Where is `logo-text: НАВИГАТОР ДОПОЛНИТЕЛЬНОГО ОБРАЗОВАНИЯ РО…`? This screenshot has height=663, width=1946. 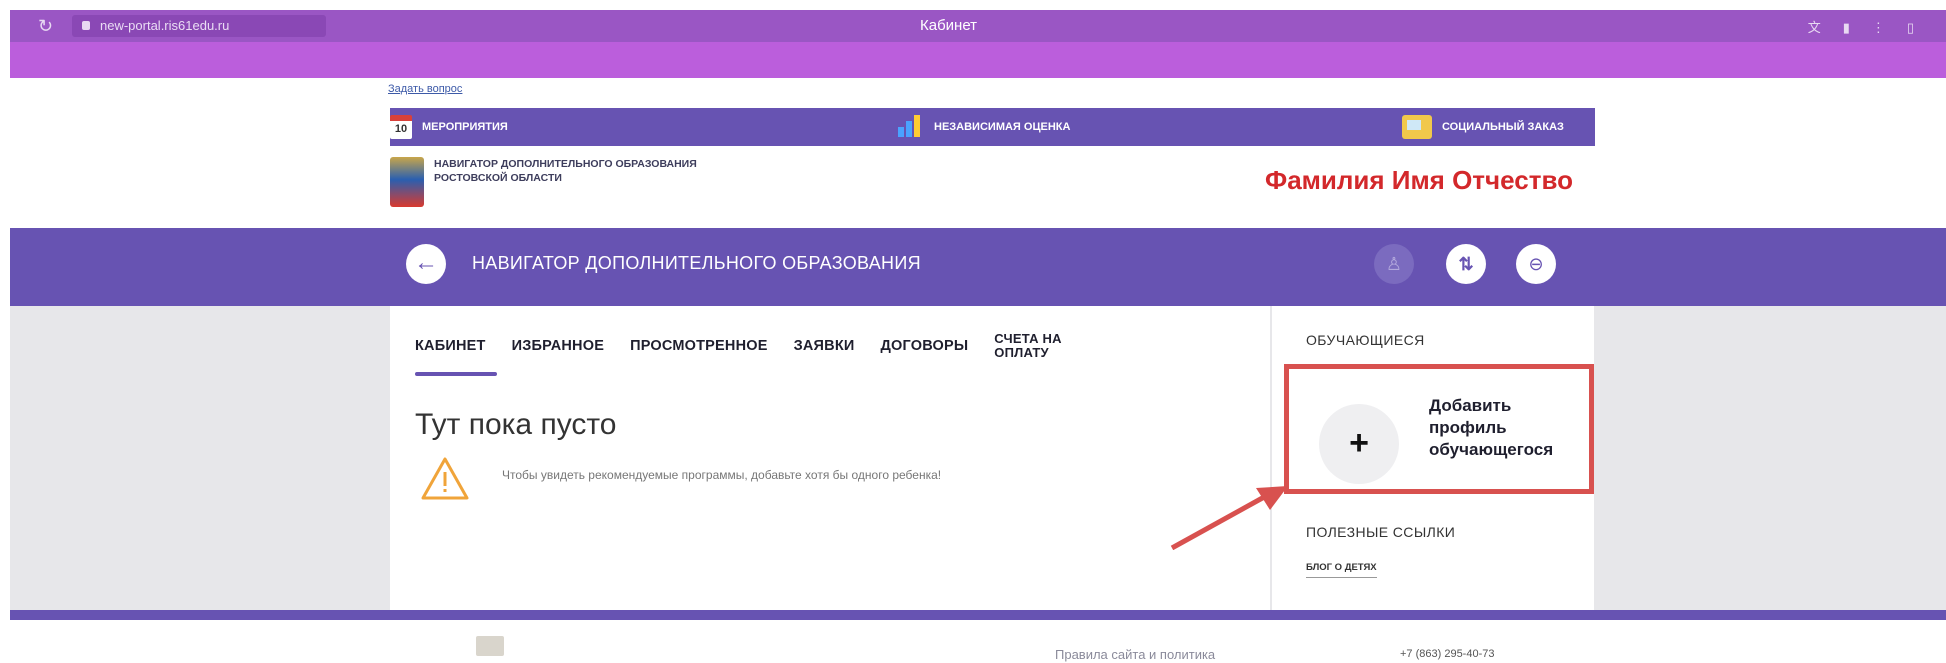
logo-text: НАВИГАТОР ДОПОЛНИТЕЛЬНОГО ОБРАЗОВАНИЯ РО… is located at coordinates (569, 171).